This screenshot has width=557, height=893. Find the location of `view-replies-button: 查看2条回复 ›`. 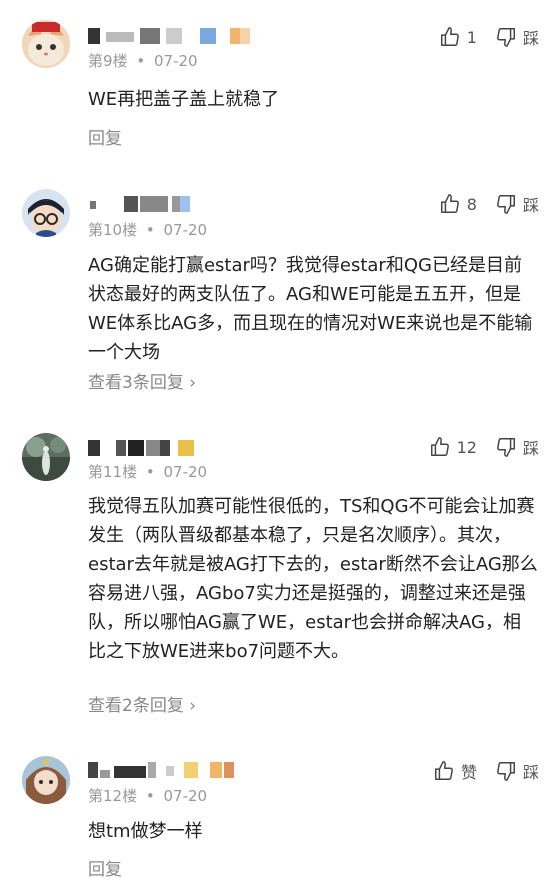

view-replies-button: 查看2条回复 › is located at coordinates (142, 703).